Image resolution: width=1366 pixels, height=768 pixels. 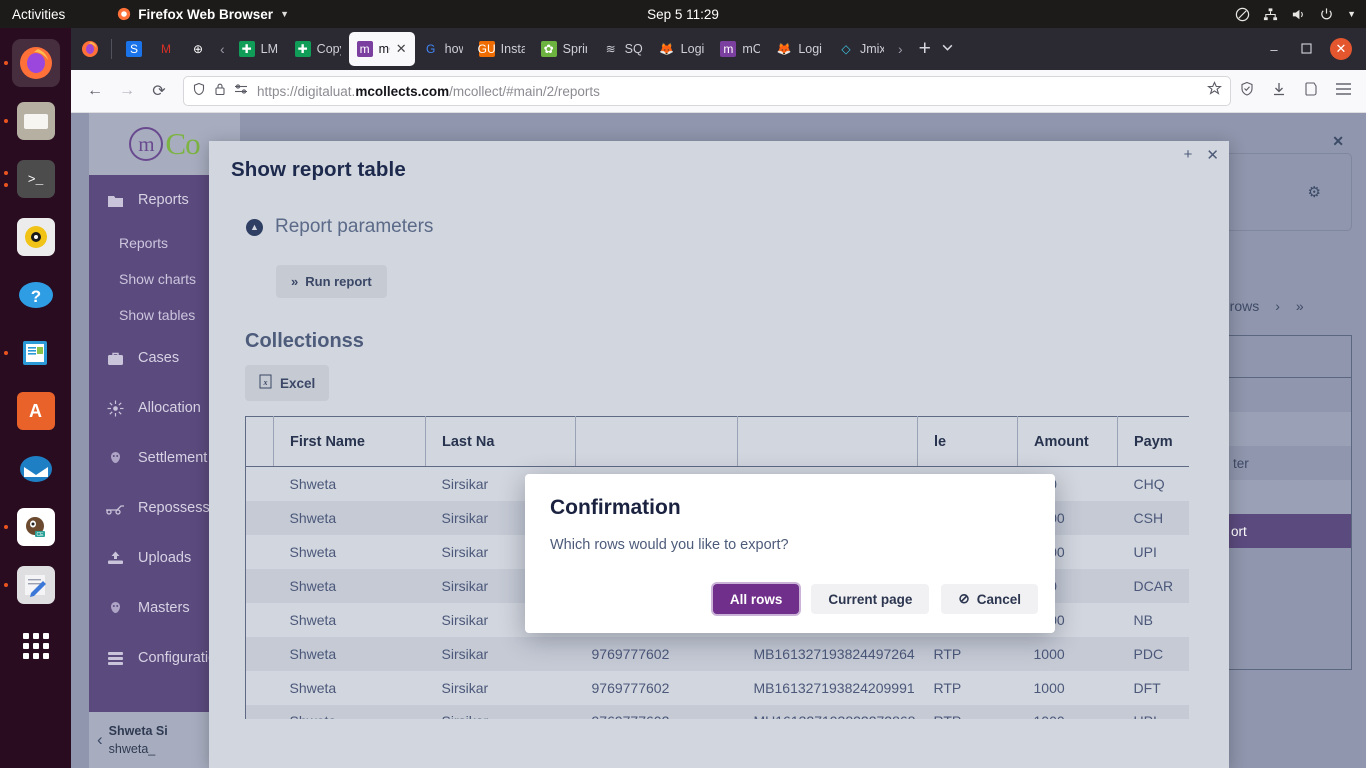 What do you see at coordinates (683, 14) in the screenshot?
I see `clock: Sep 5 11:29` at bounding box center [683, 14].